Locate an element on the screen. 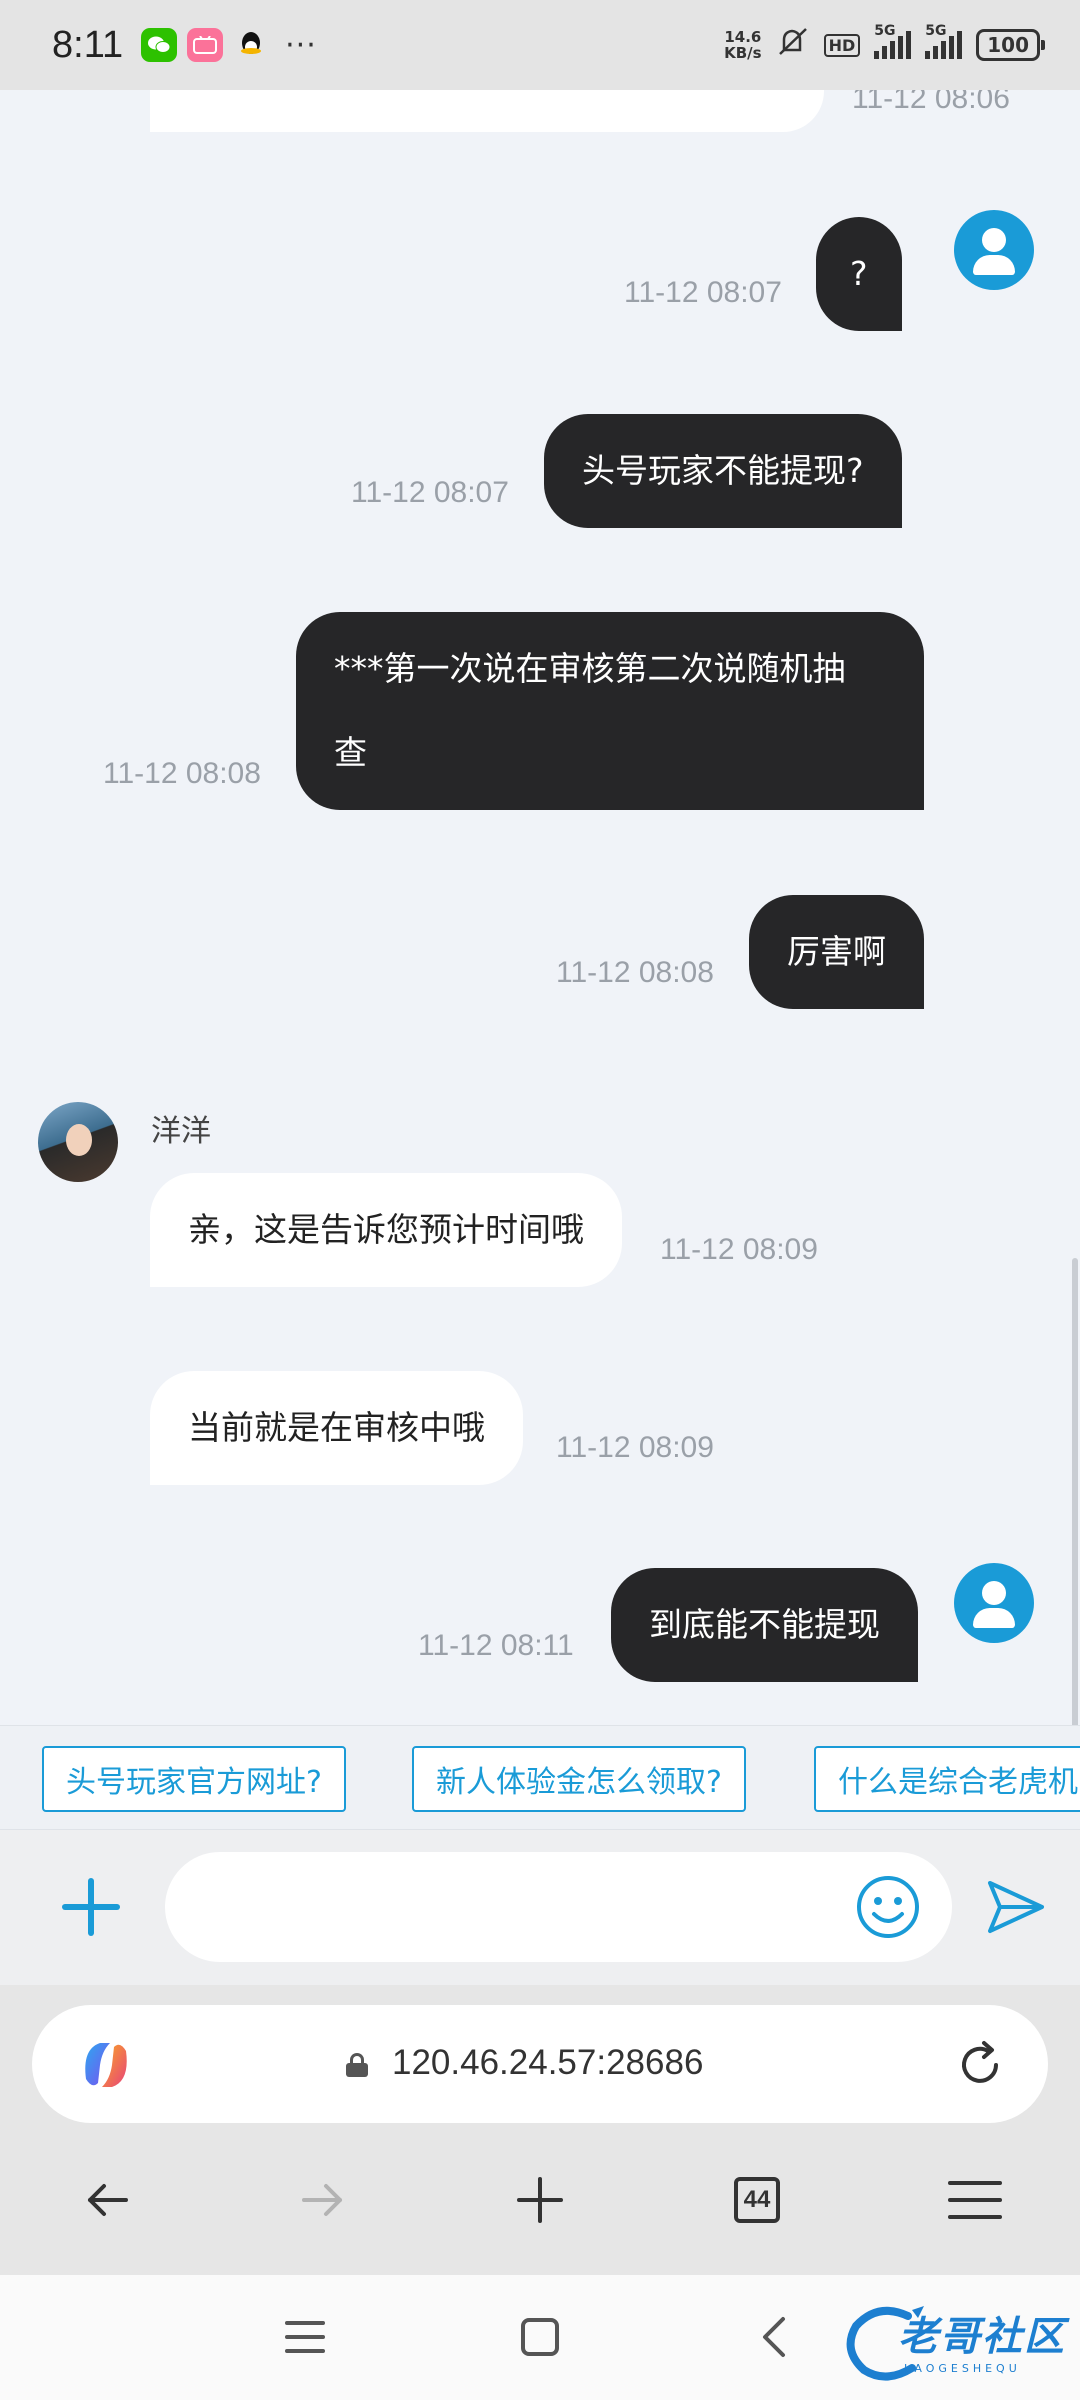 This screenshot has width=1080, height=2400. chat-scrollbar is located at coordinates (1075, 1493).